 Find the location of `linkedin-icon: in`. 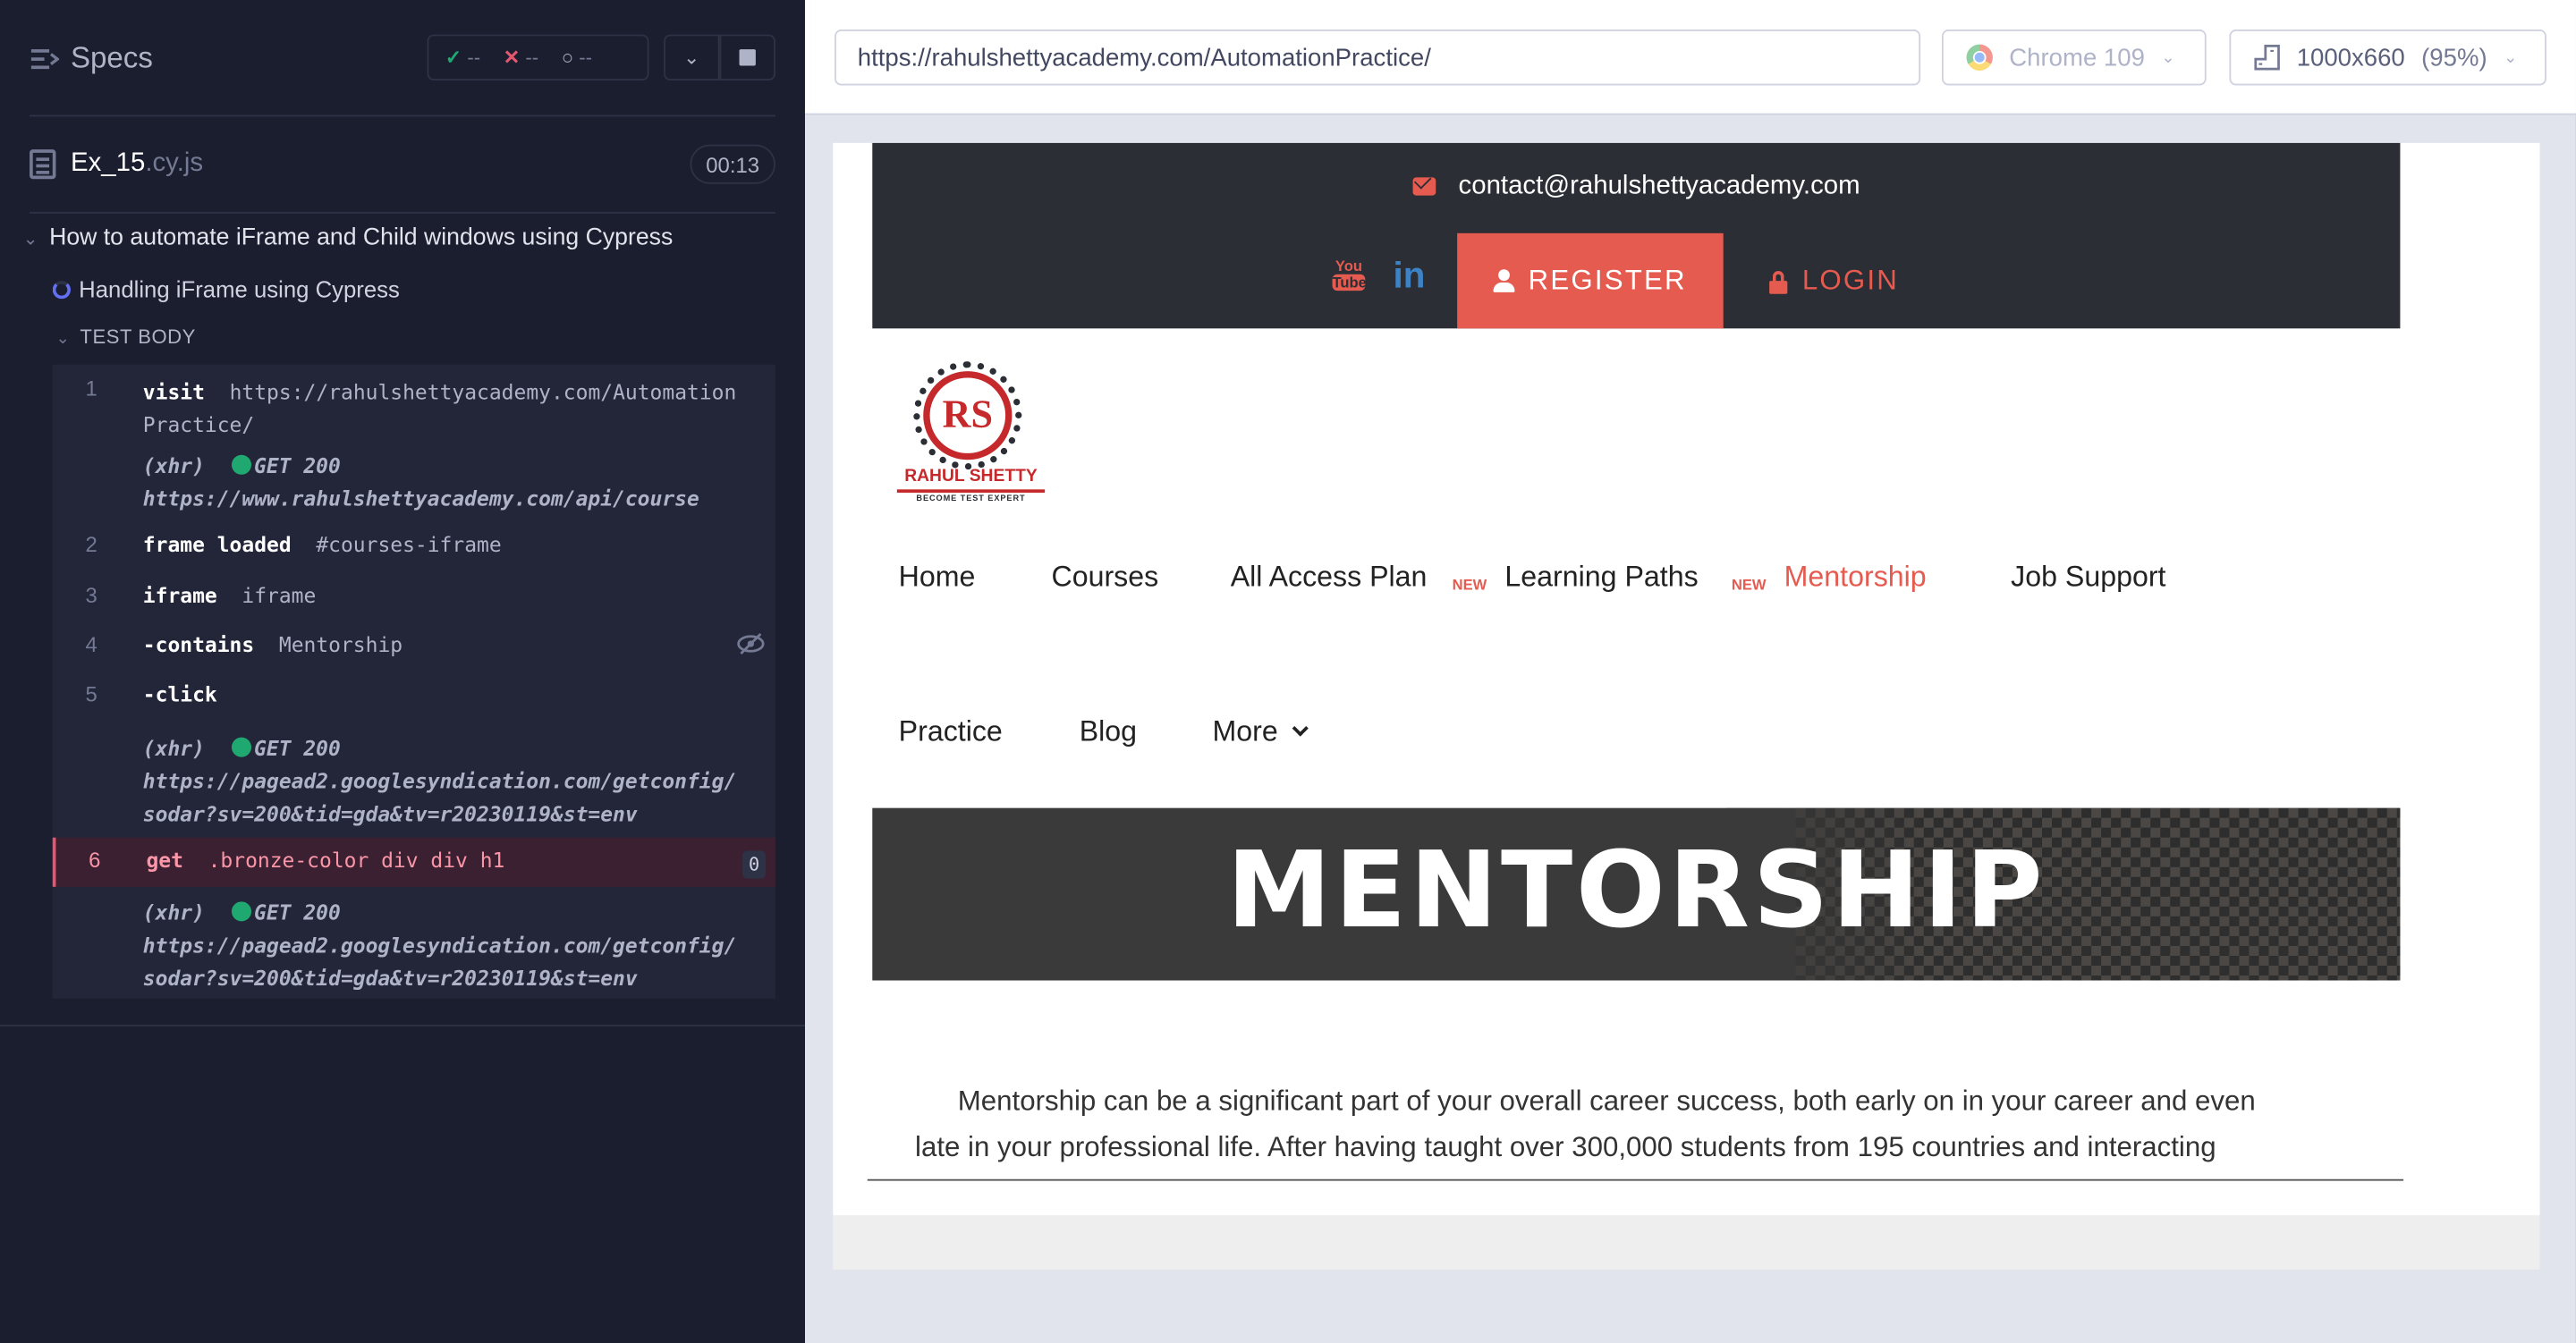

linkedin-icon: in is located at coordinates (1410, 276).